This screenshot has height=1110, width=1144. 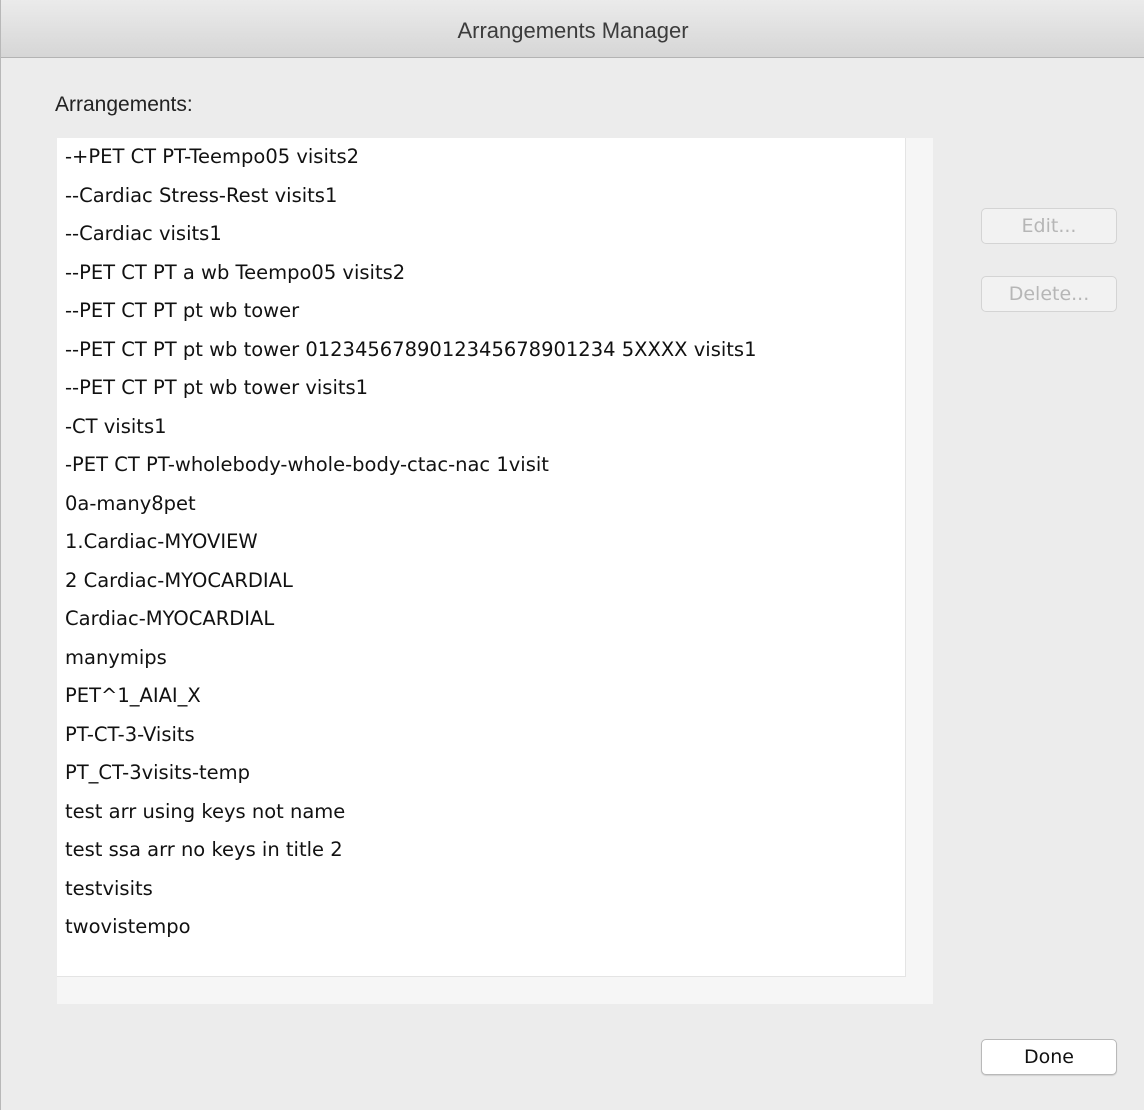 What do you see at coordinates (182, 311) in the screenshot?
I see `list-item: --PET CT PT pt wb tower` at bounding box center [182, 311].